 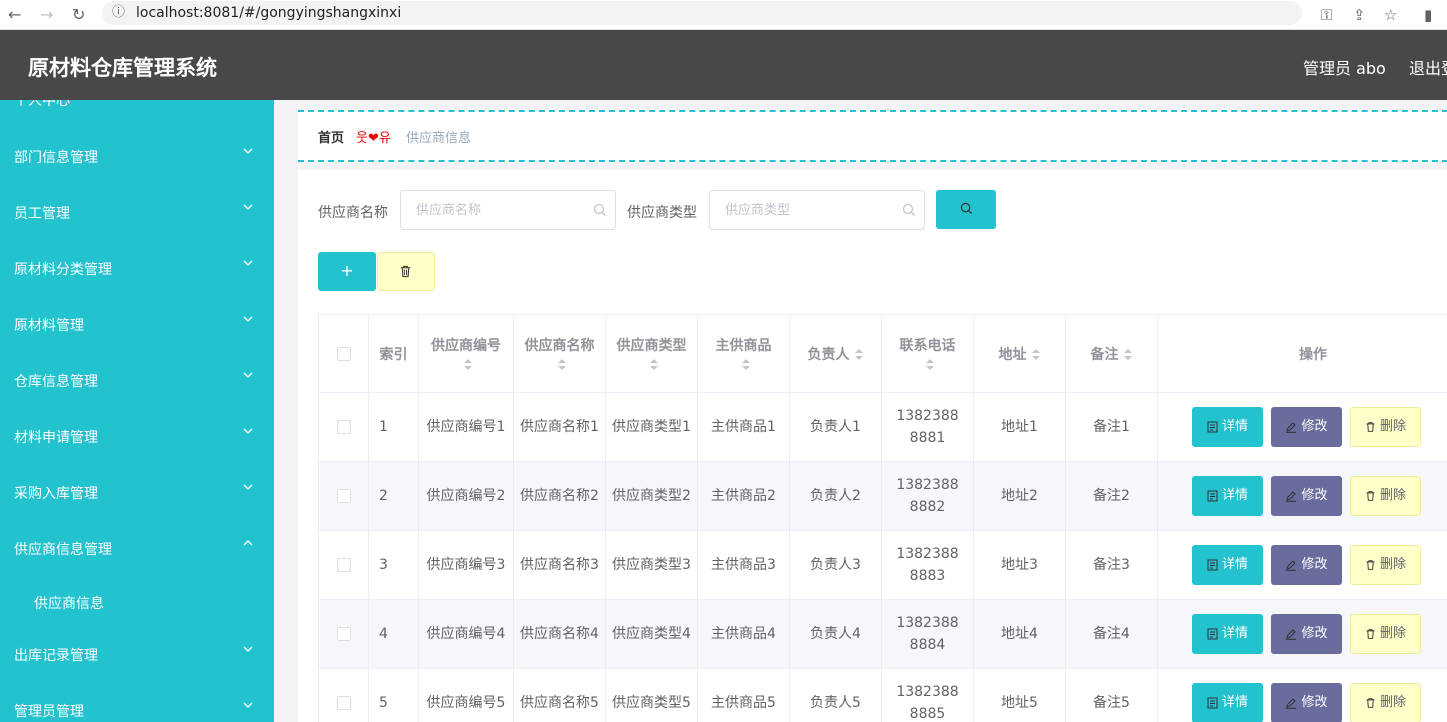 I want to click on sidebar-item: 仓库信息管理, so click(x=137, y=380).